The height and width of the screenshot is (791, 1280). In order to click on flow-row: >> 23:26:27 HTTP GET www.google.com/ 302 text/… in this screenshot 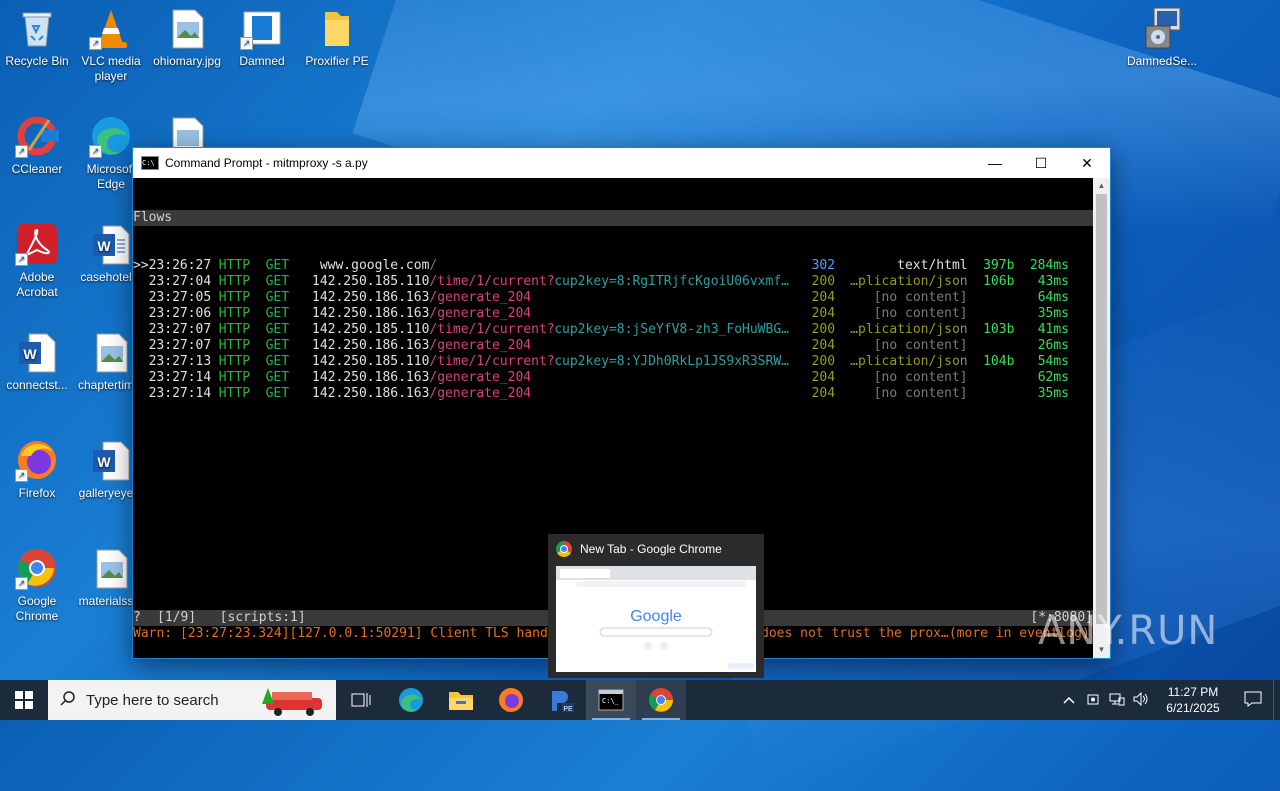, I will do `click(613, 266)`.